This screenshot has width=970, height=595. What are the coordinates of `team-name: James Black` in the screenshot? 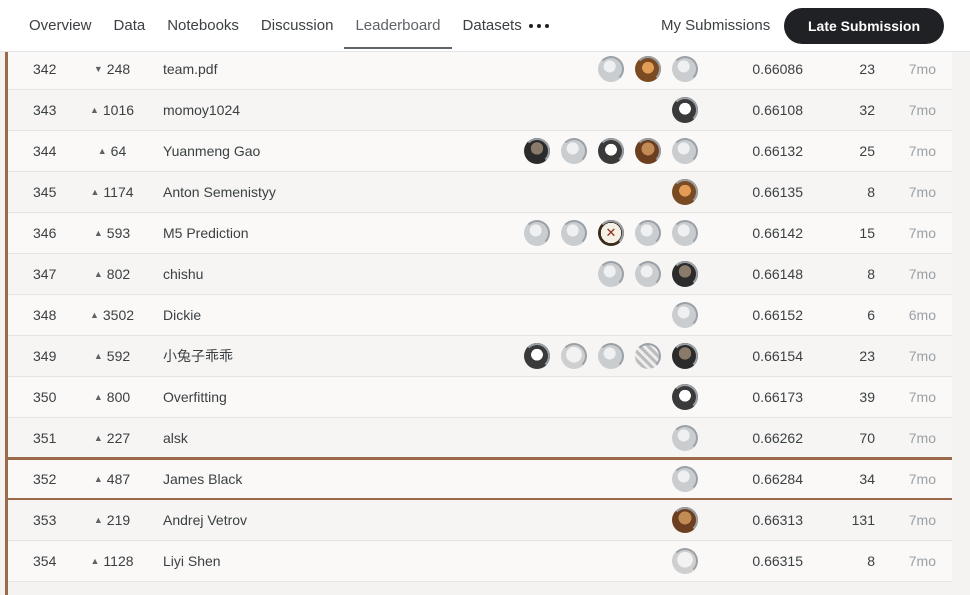 It's located at (293, 479).